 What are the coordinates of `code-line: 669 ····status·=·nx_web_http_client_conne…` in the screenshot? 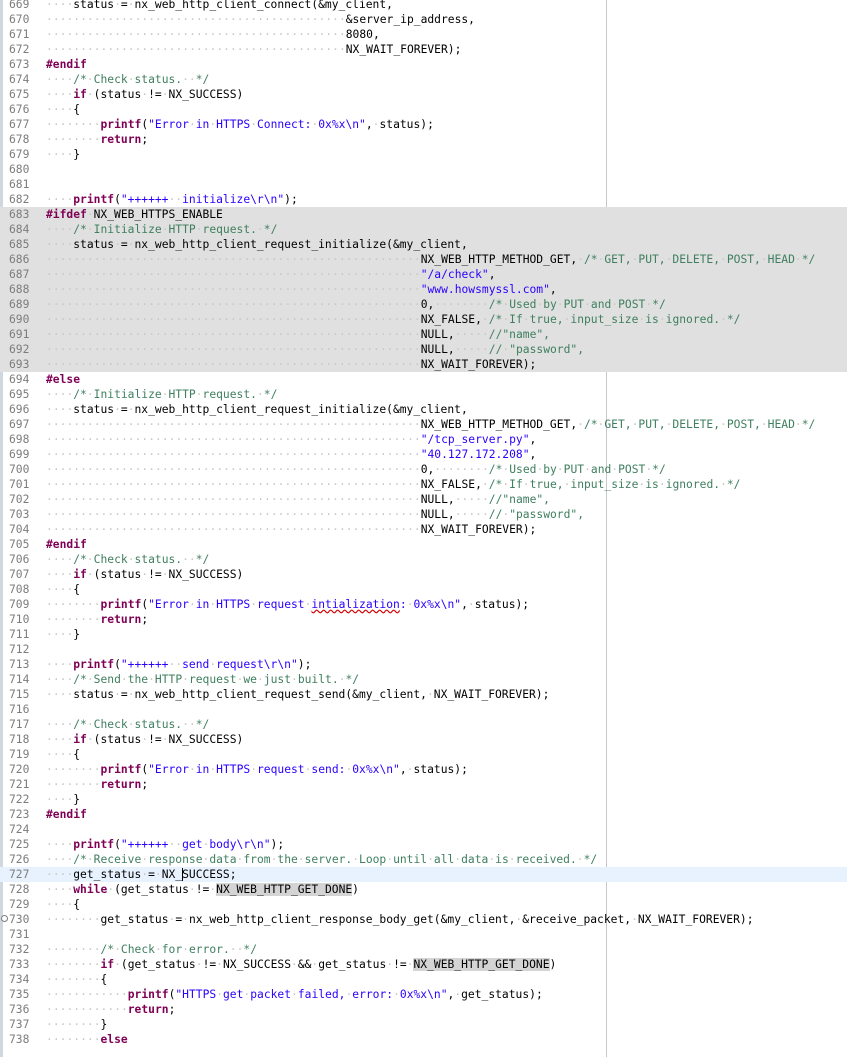 It's located at (423, 6).